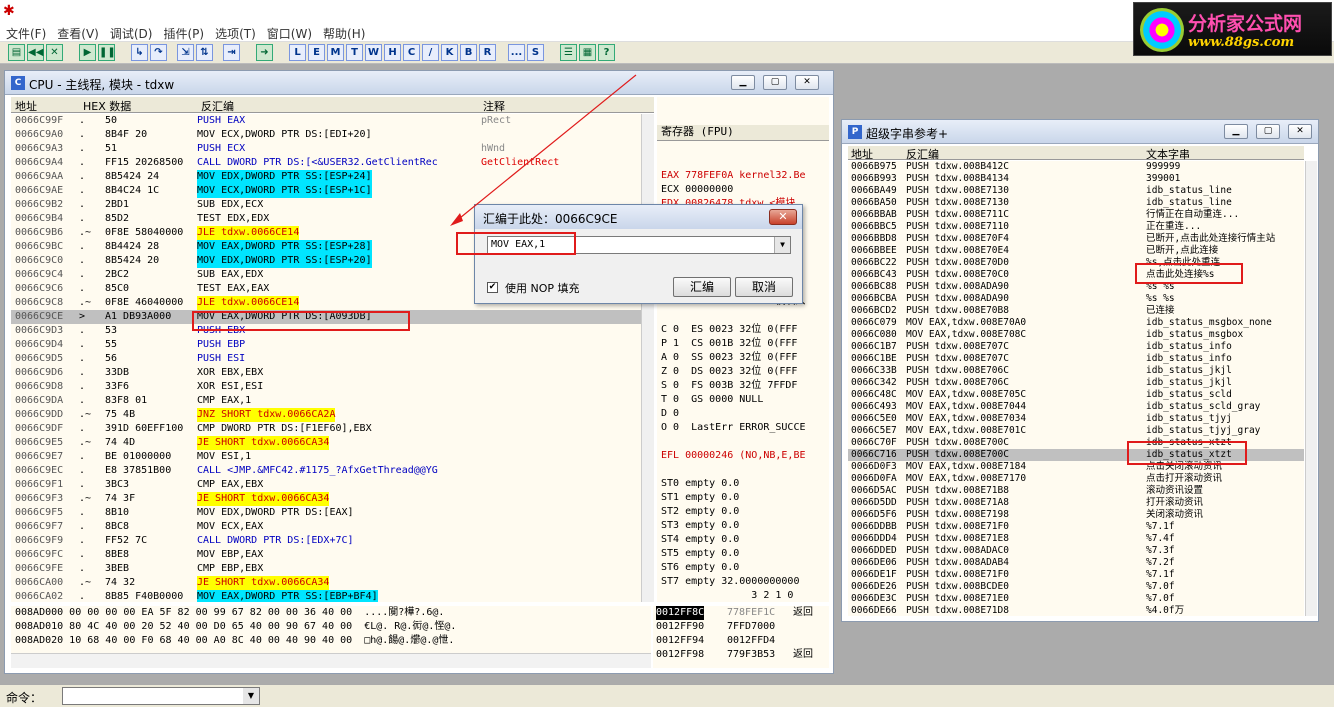 The height and width of the screenshot is (707, 1334). What do you see at coordinates (543, 150) in the screenshot?
I see `annotation-arrow` at bounding box center [543, 150].